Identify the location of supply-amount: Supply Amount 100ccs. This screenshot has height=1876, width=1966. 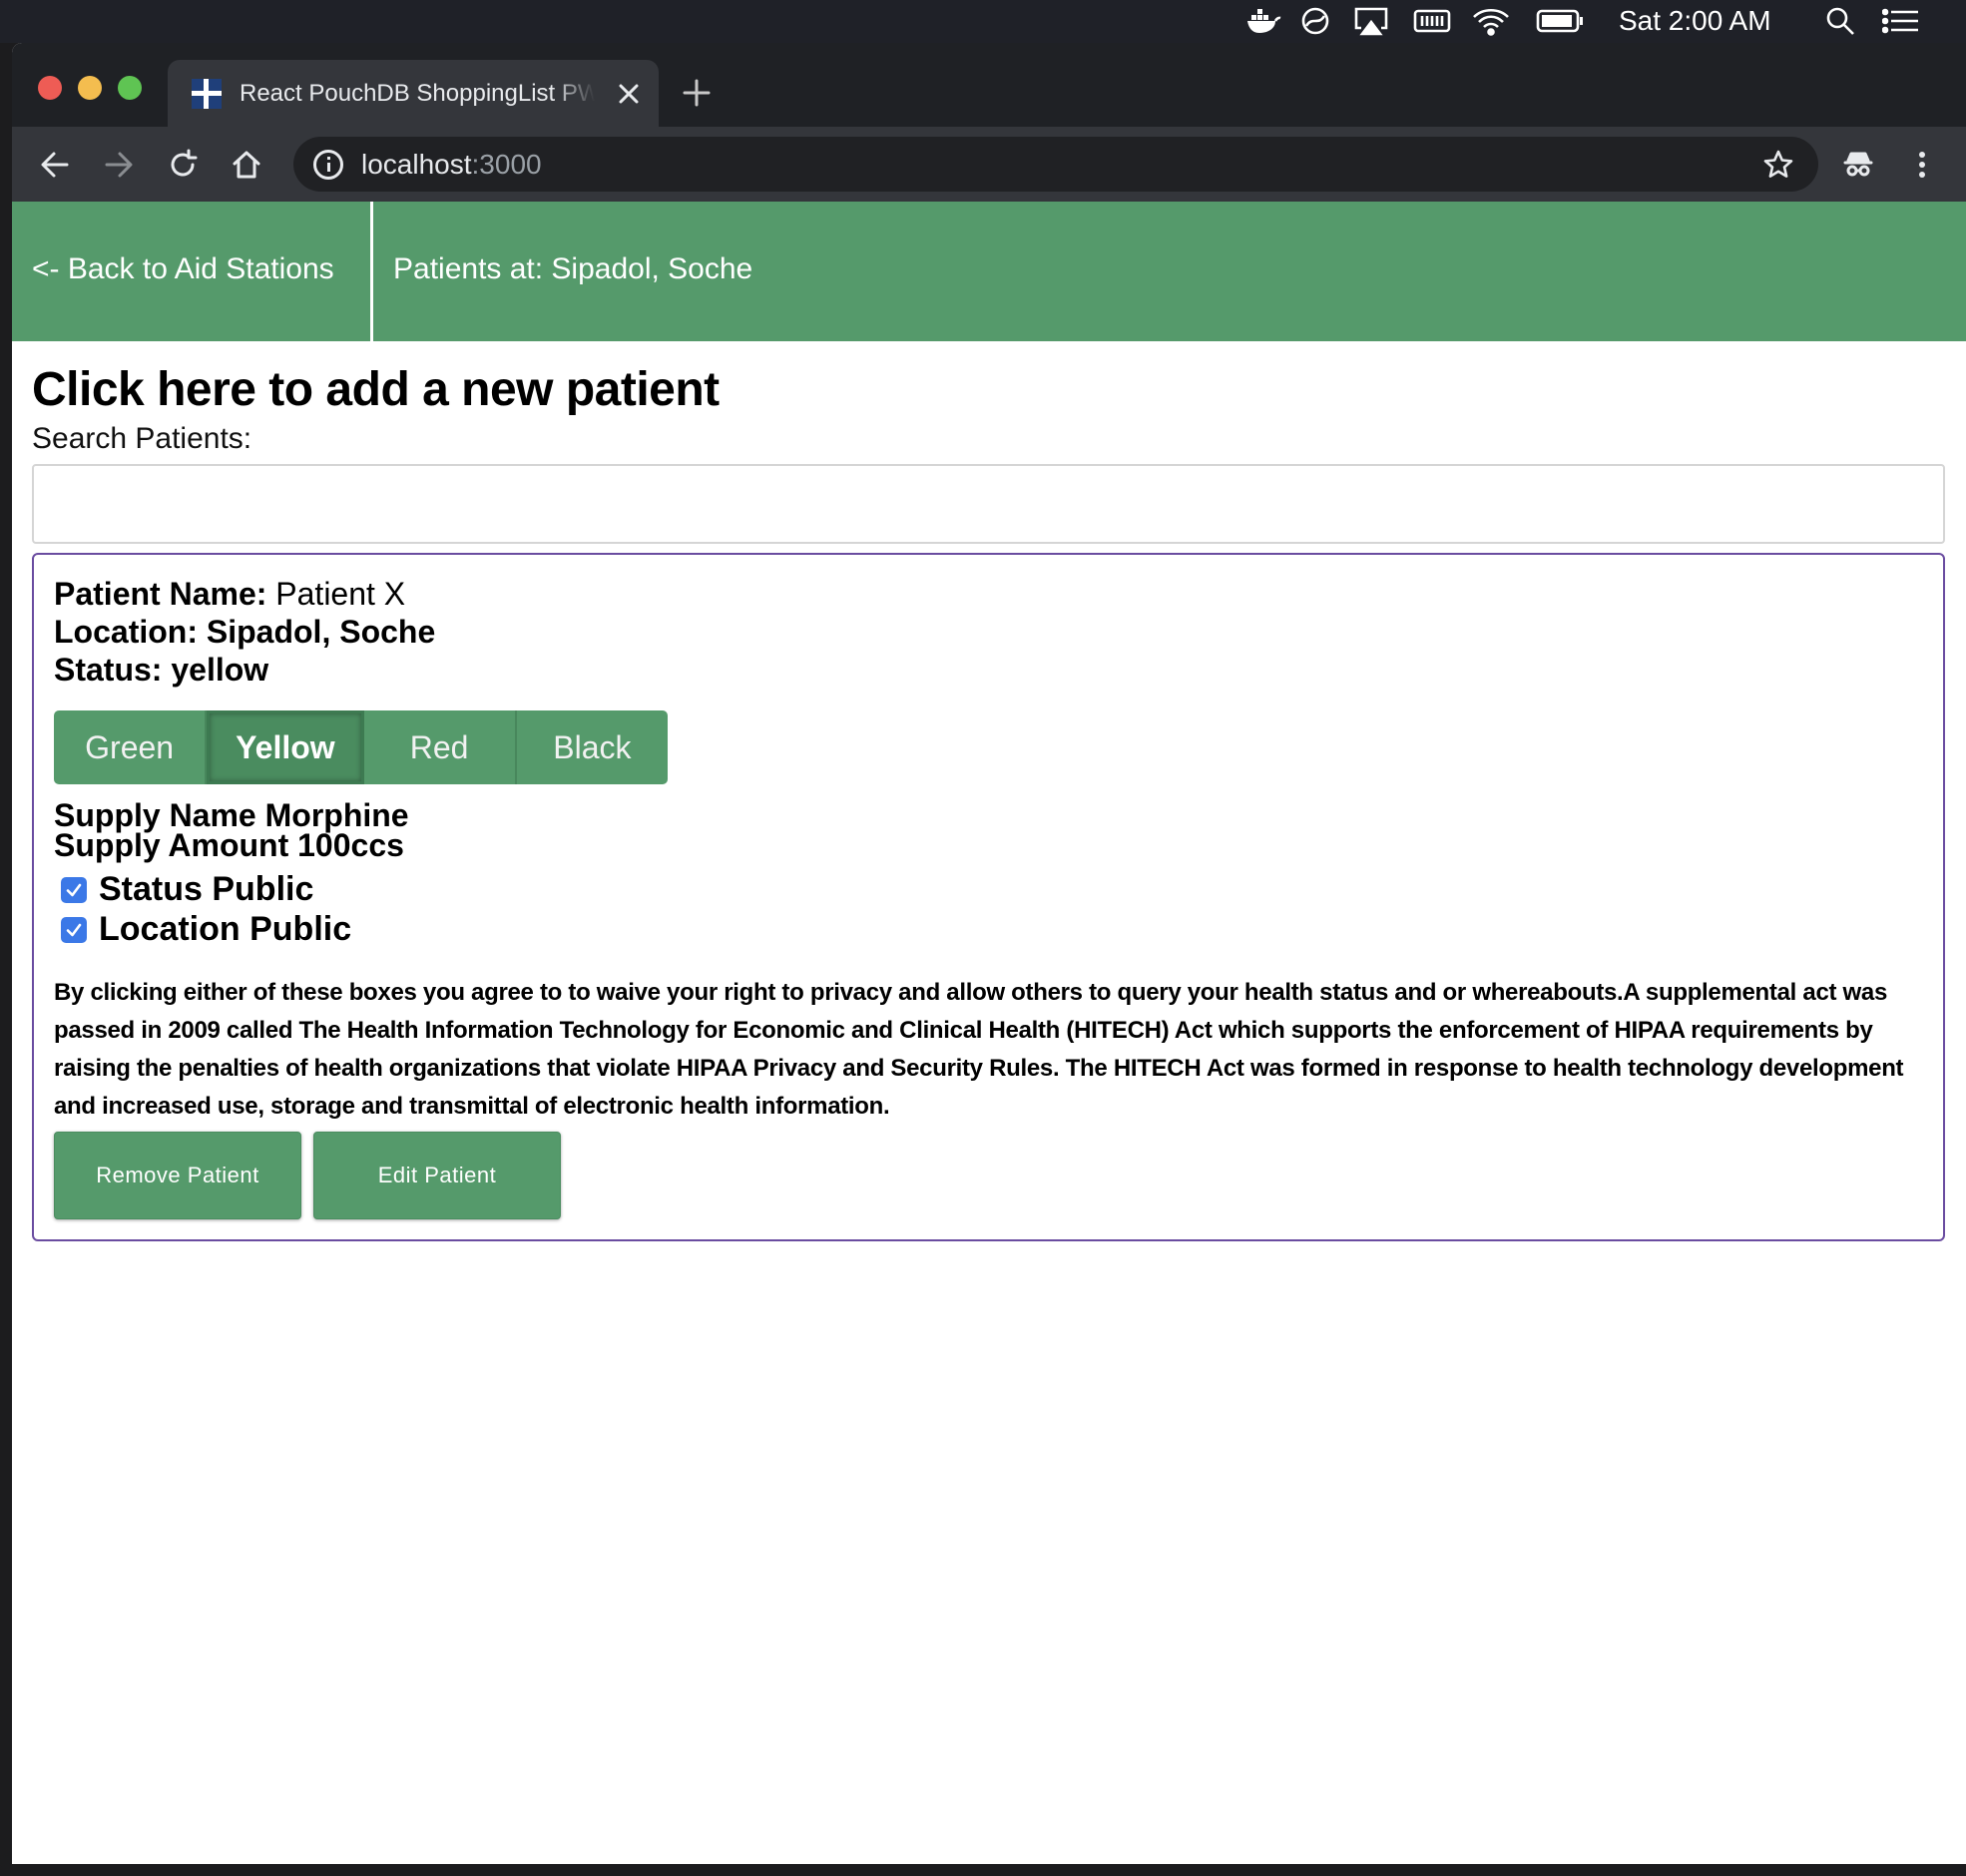
(229, 845).